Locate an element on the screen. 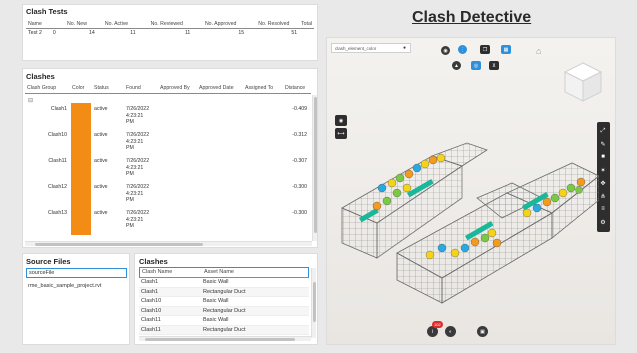 The width and height of the screenshot is (637, 353). clashes-column-header: Assigned To is located at coordinates (259, 88).